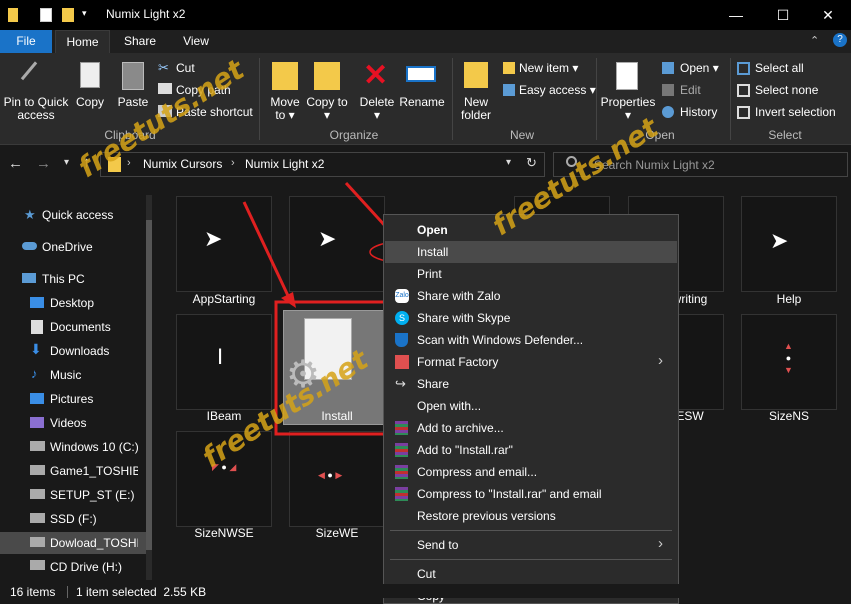  I want to click on menu-format-factory: Format Factory, so click(457, 362).